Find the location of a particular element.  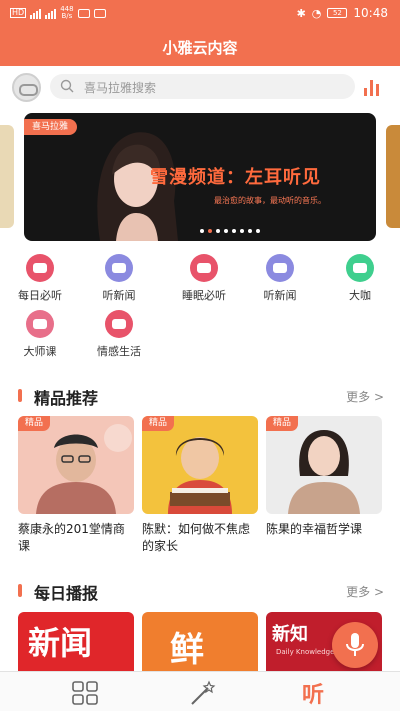

presentation-icon is located at coordinates (40, 324).